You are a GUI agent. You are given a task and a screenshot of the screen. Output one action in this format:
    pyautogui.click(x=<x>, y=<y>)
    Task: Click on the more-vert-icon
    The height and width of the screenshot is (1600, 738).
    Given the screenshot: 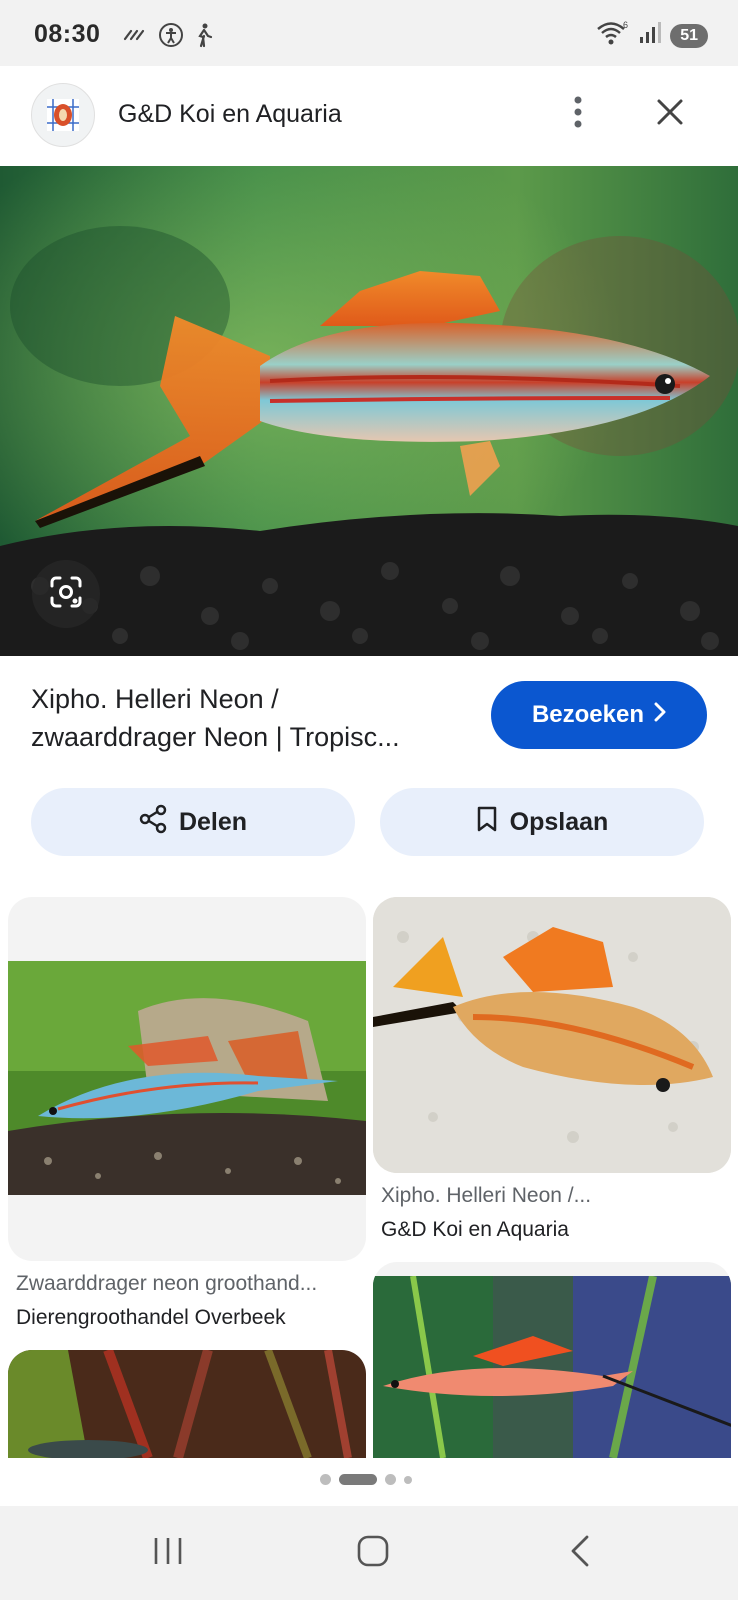 What is the action you would take?
    pyautogui.click(x=578, y=114)
    